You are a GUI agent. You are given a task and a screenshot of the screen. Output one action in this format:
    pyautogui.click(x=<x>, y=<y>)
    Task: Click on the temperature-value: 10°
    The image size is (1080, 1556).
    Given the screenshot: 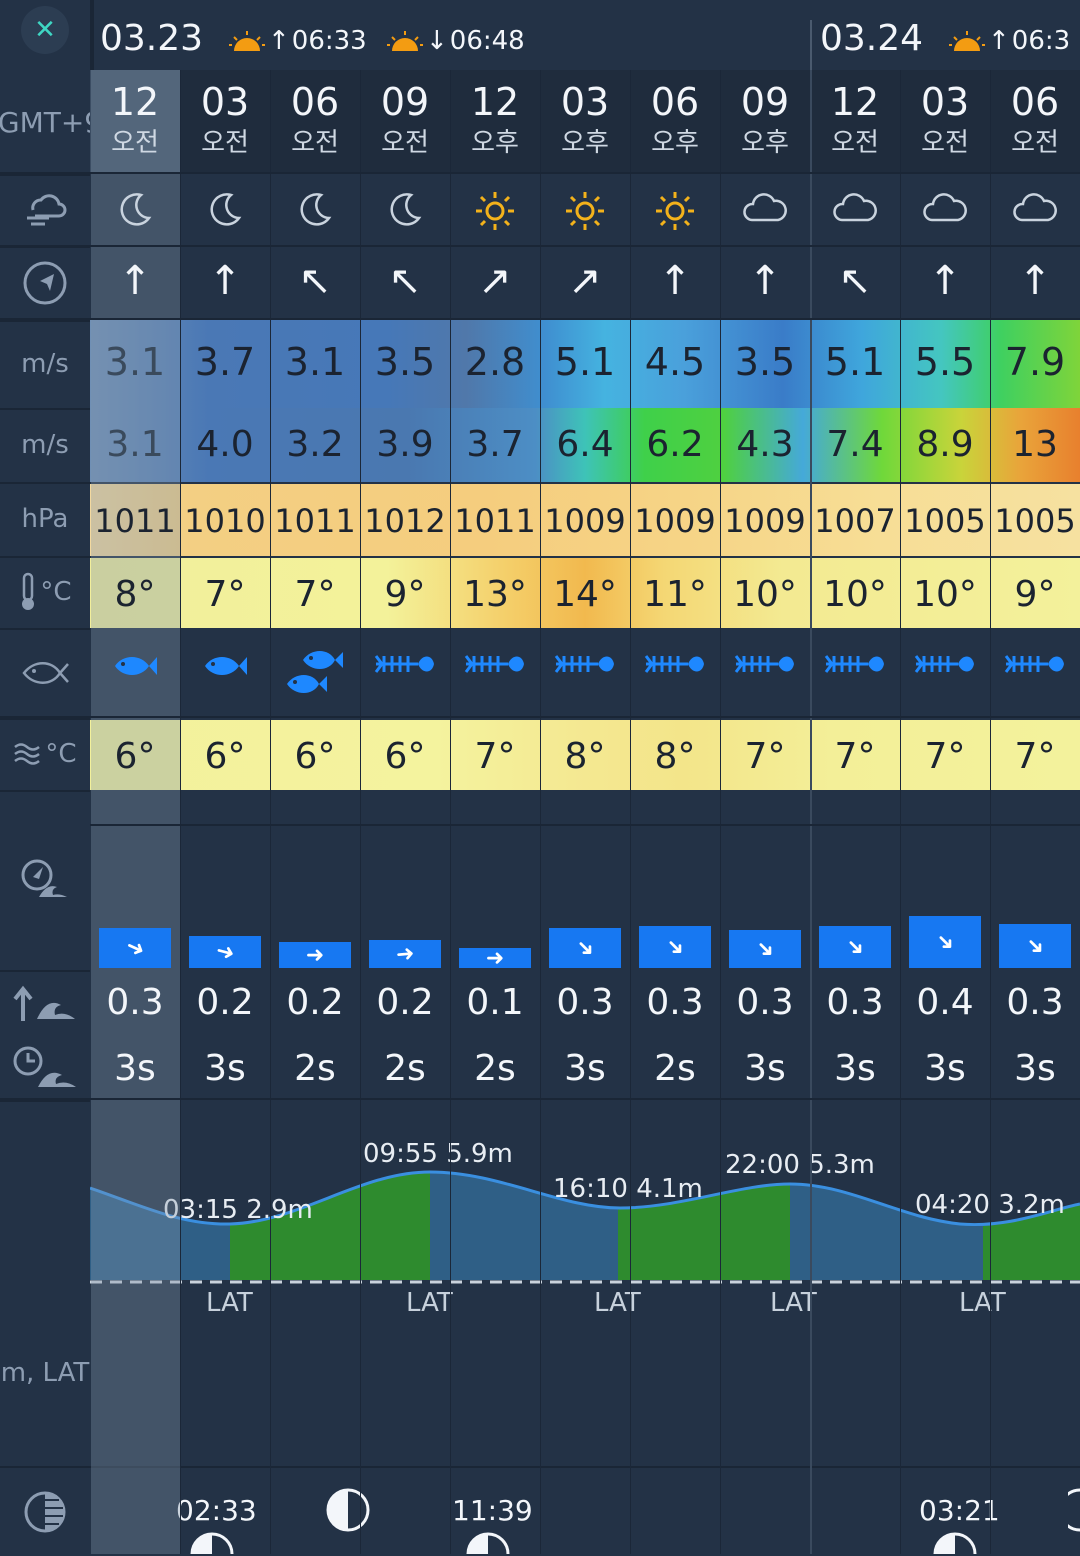 What is the action you would take?
    pyautogui.click(x=855, y=594)
    